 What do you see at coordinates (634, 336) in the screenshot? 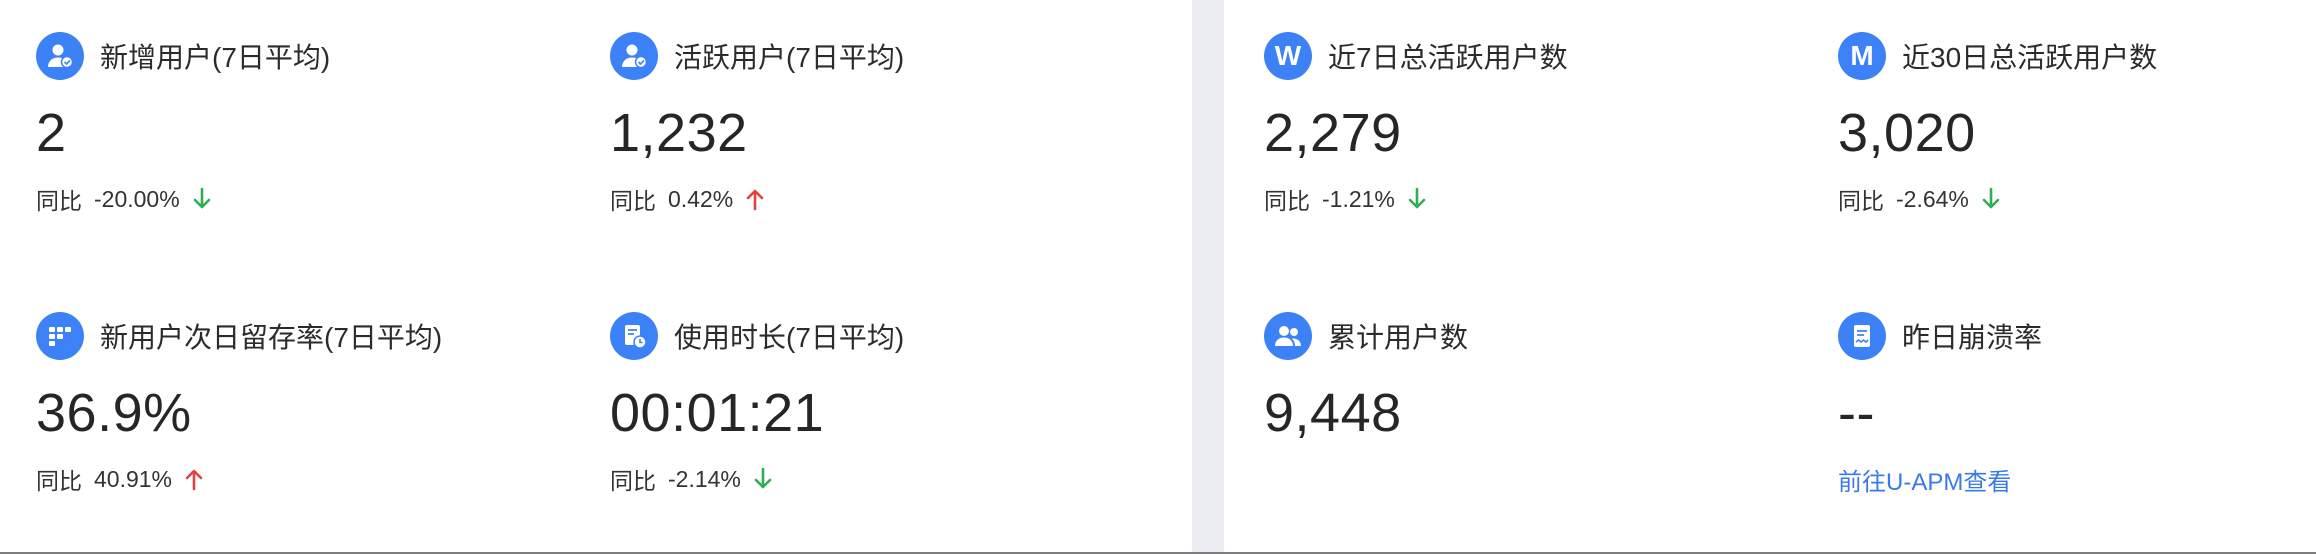
I see `clock-doc-icon` at bounding box center [634, 336].